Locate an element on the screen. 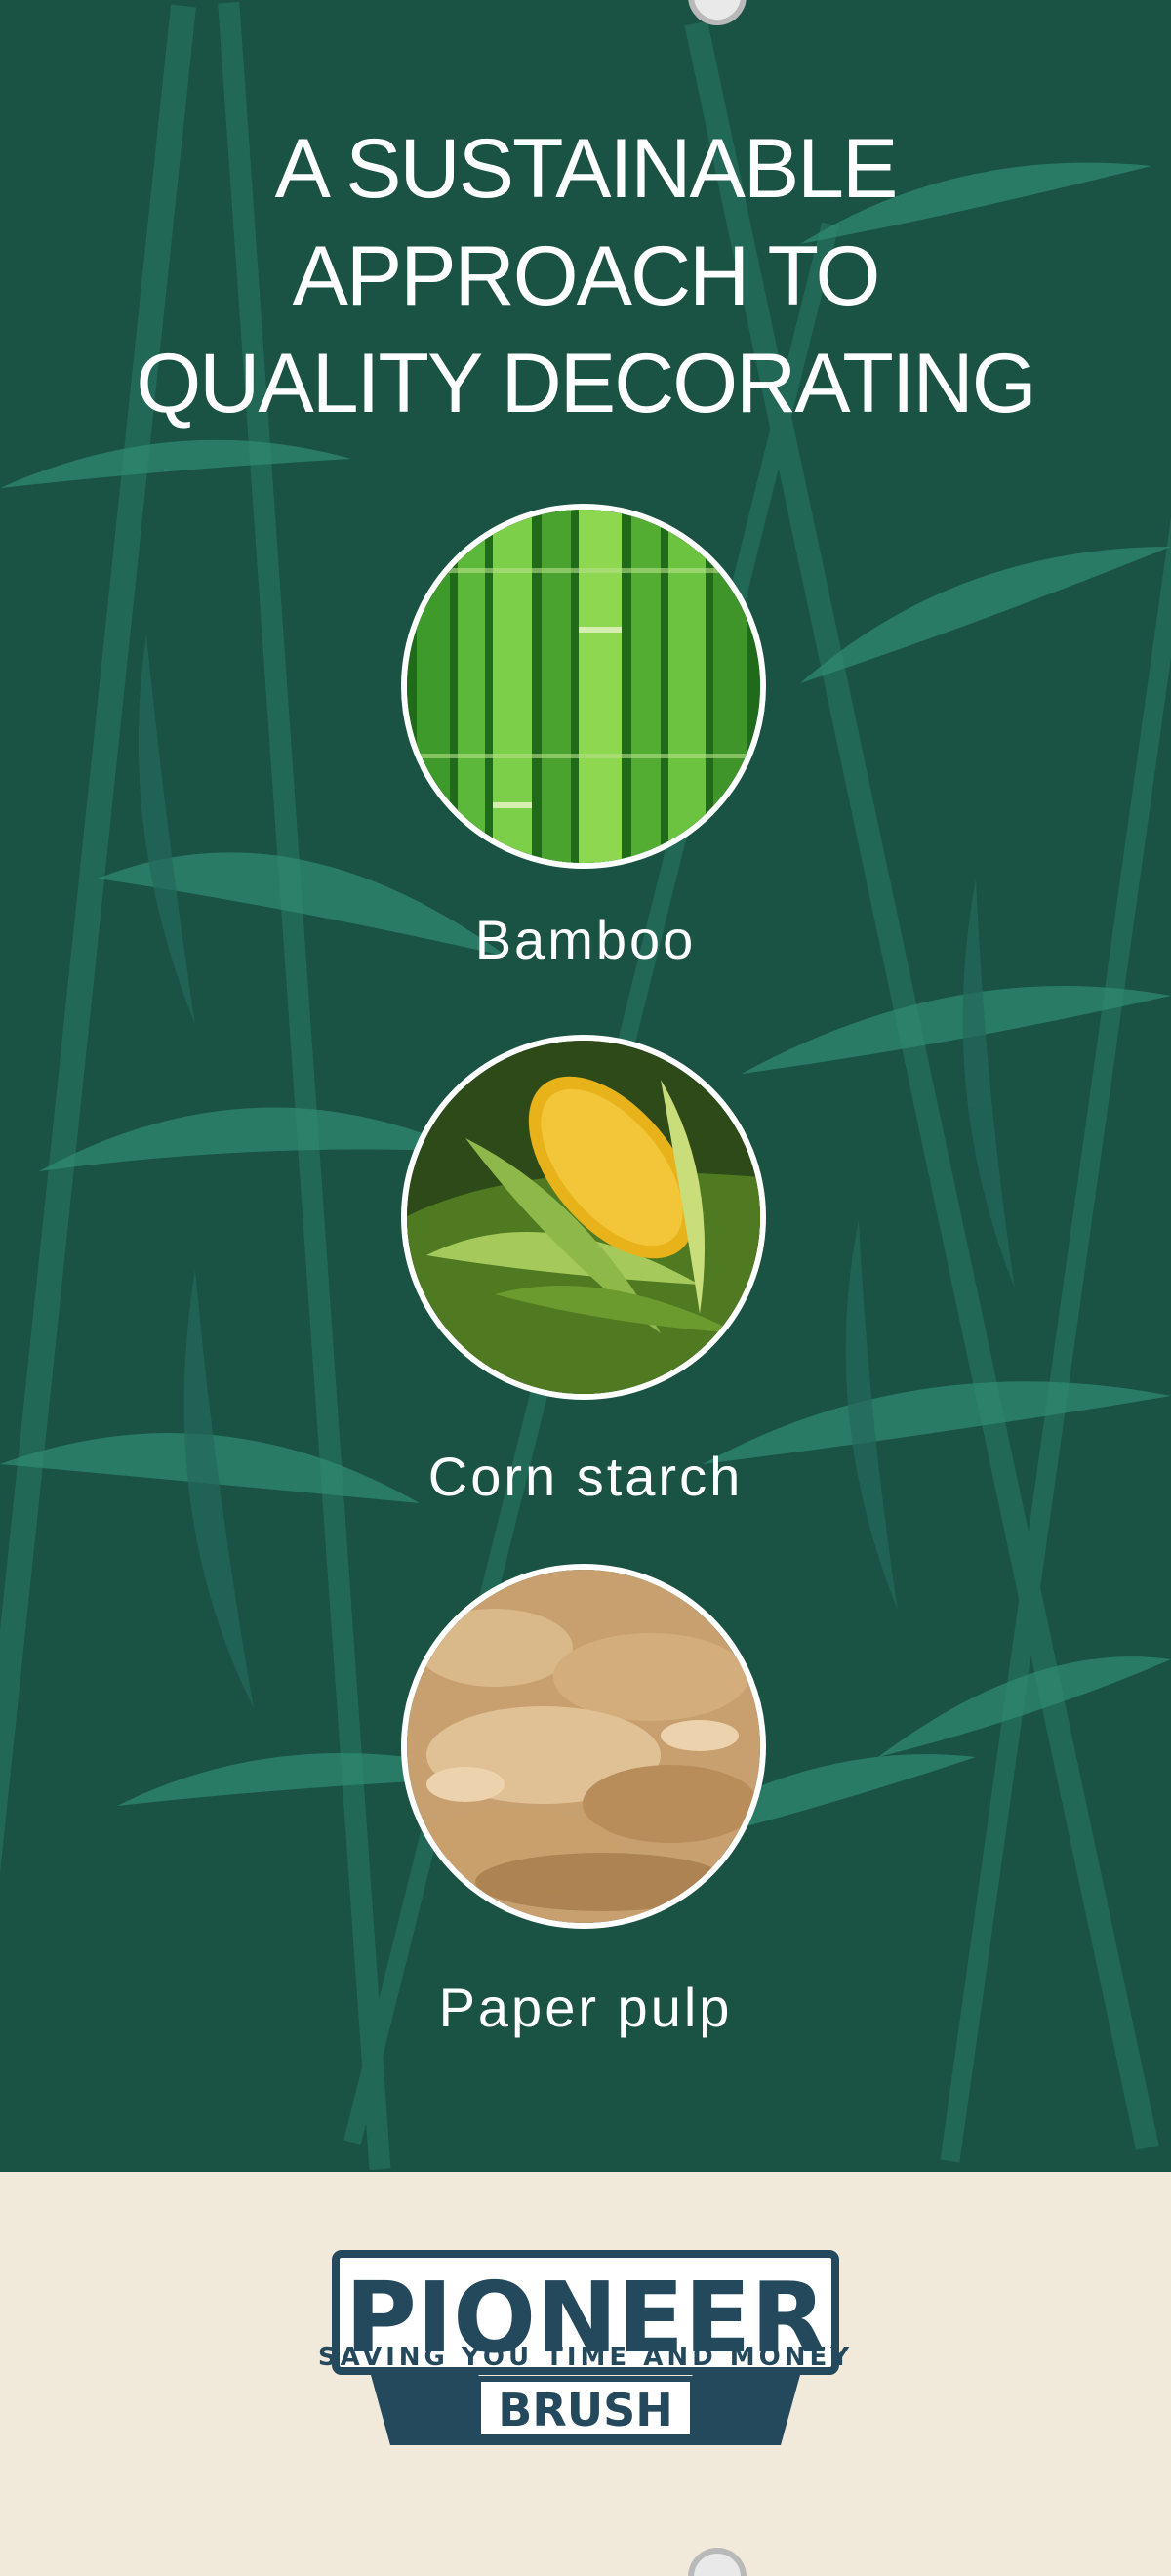 This screenshot has height=2576, width=1171. bamboo-label: Bamboo is located at coordinates (585, 939).